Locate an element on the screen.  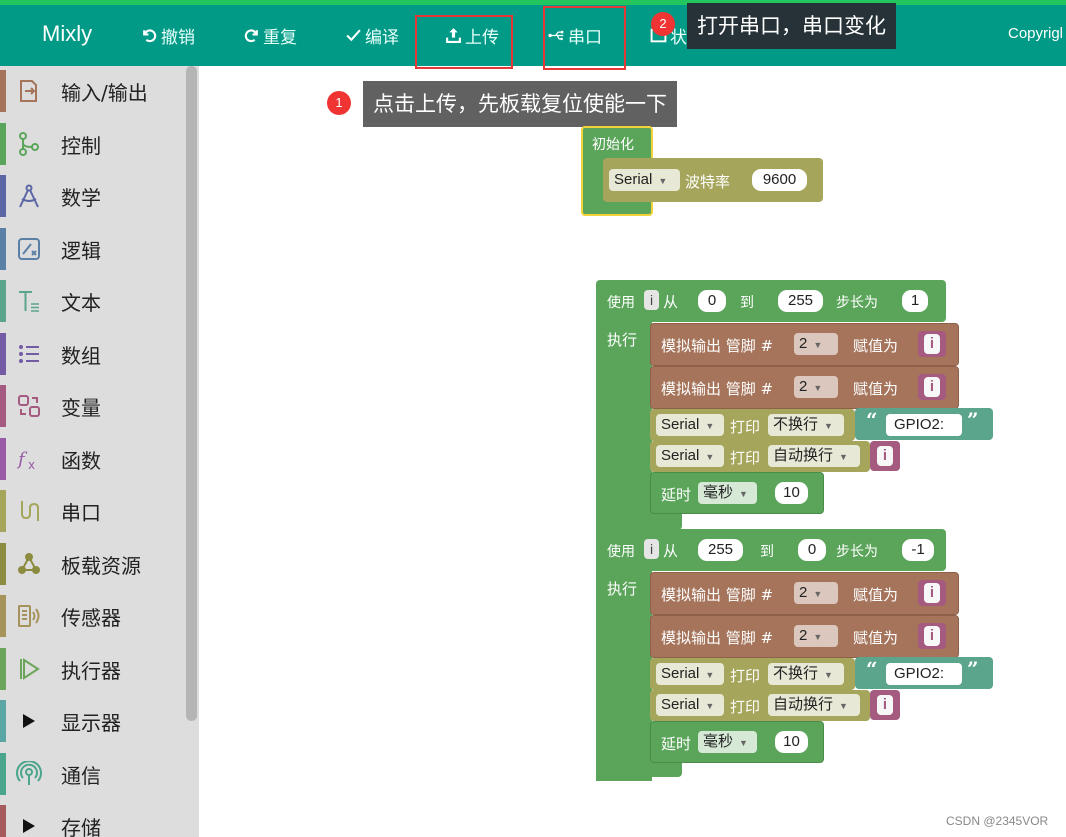
undo-button: 撤销 is located at coordinates (168, 35).